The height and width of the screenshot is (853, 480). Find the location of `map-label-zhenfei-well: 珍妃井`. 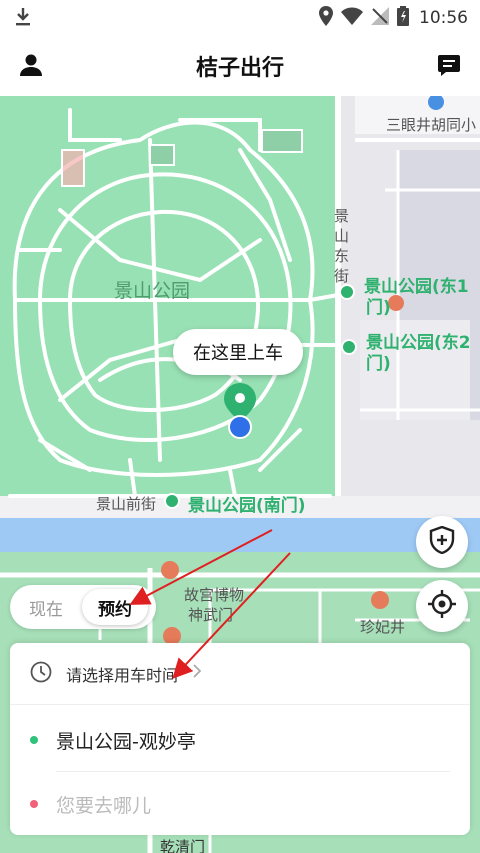

map-label-zhenfei-well: 珍妃井 is located at coordinates (383, 627).